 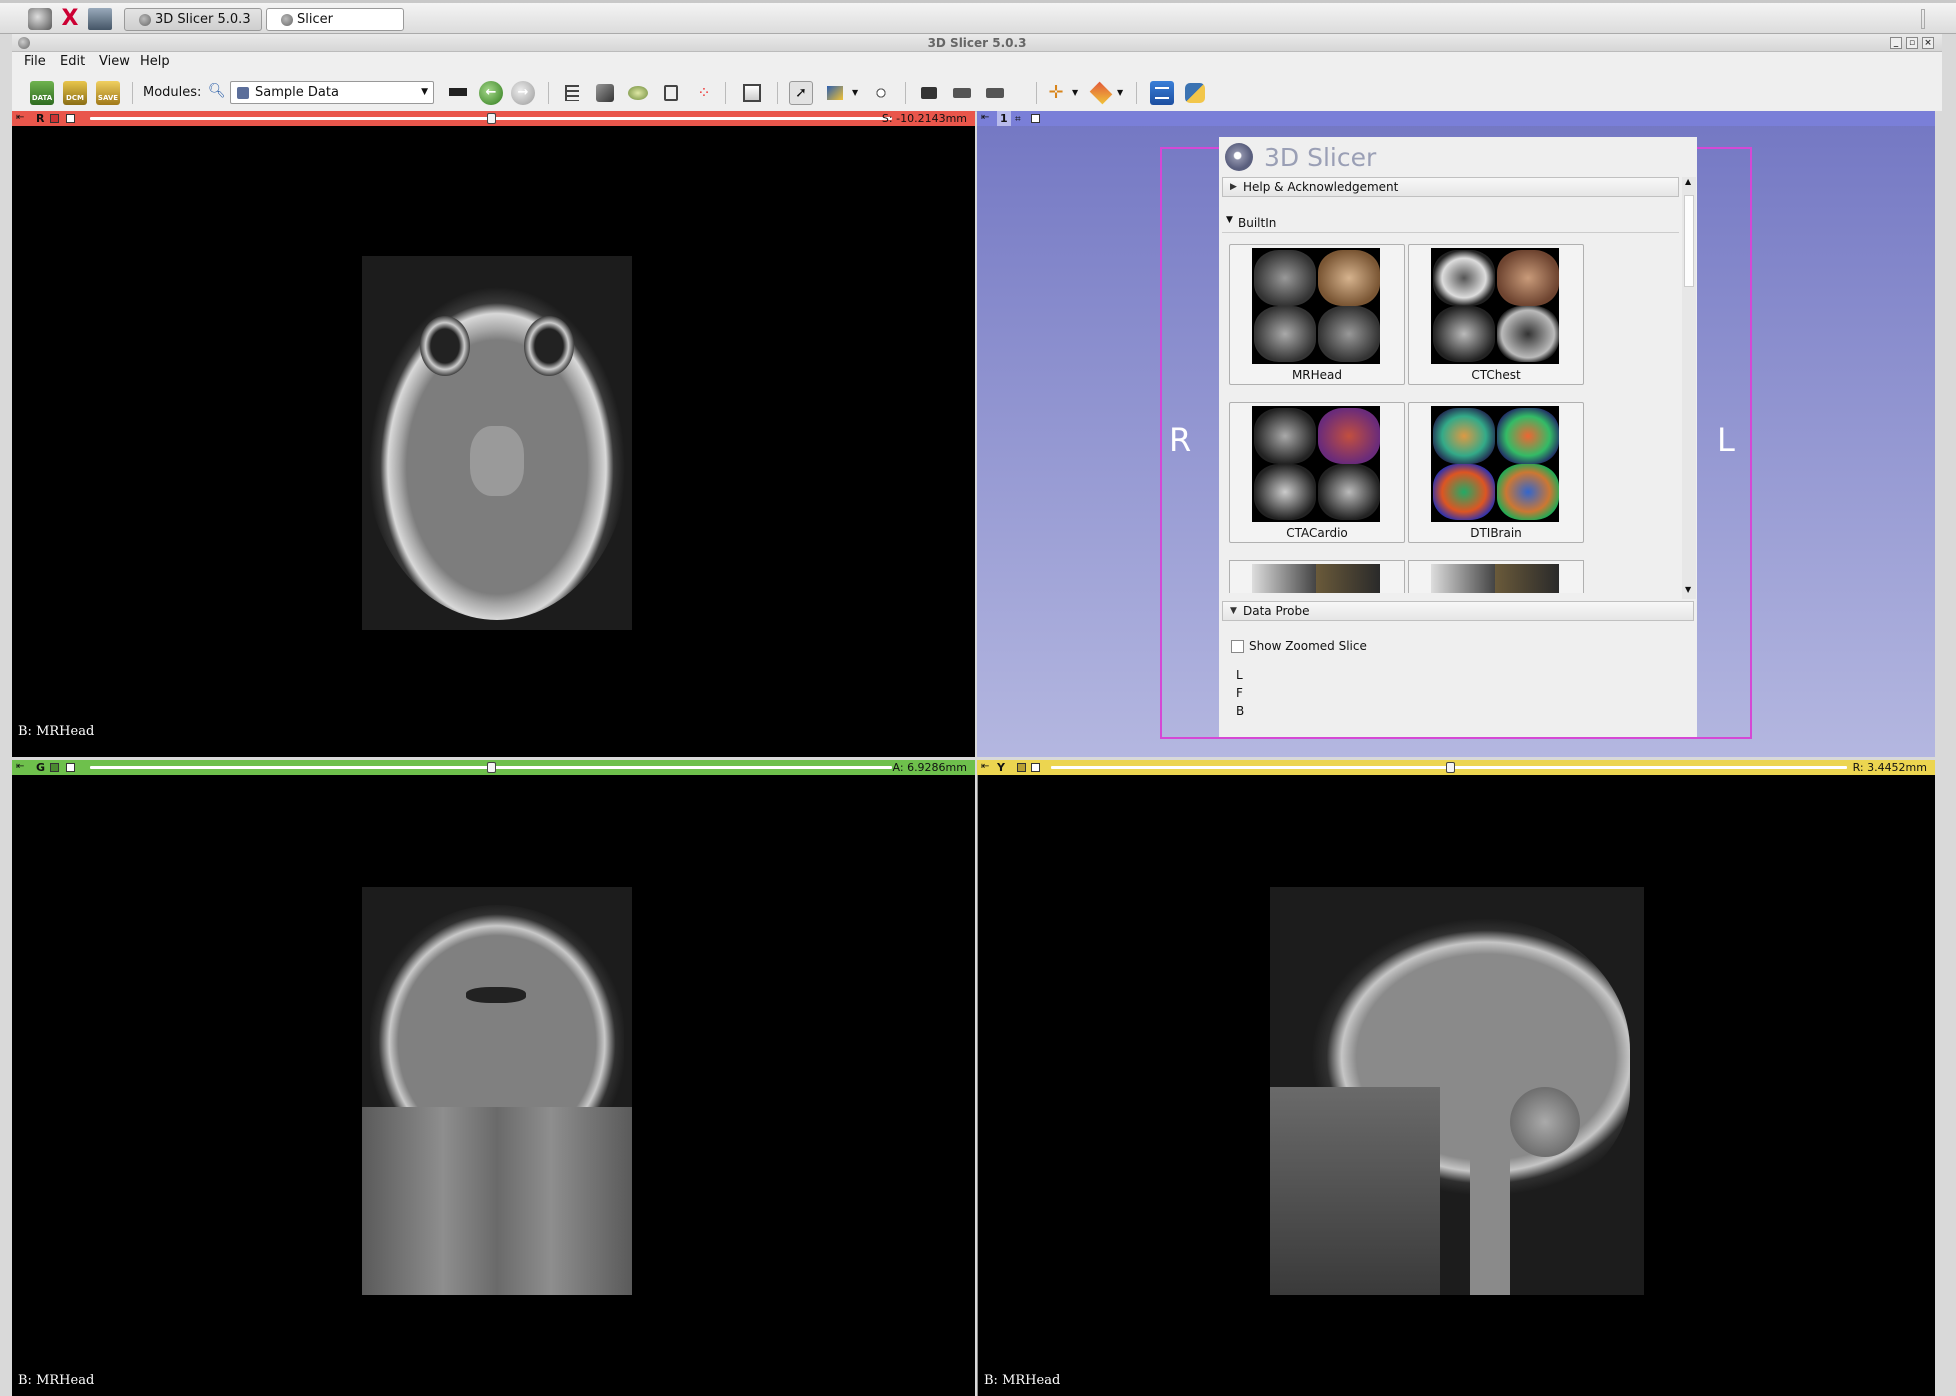 I want to click on extensions-manager-button, so click(x=1162, y=93).